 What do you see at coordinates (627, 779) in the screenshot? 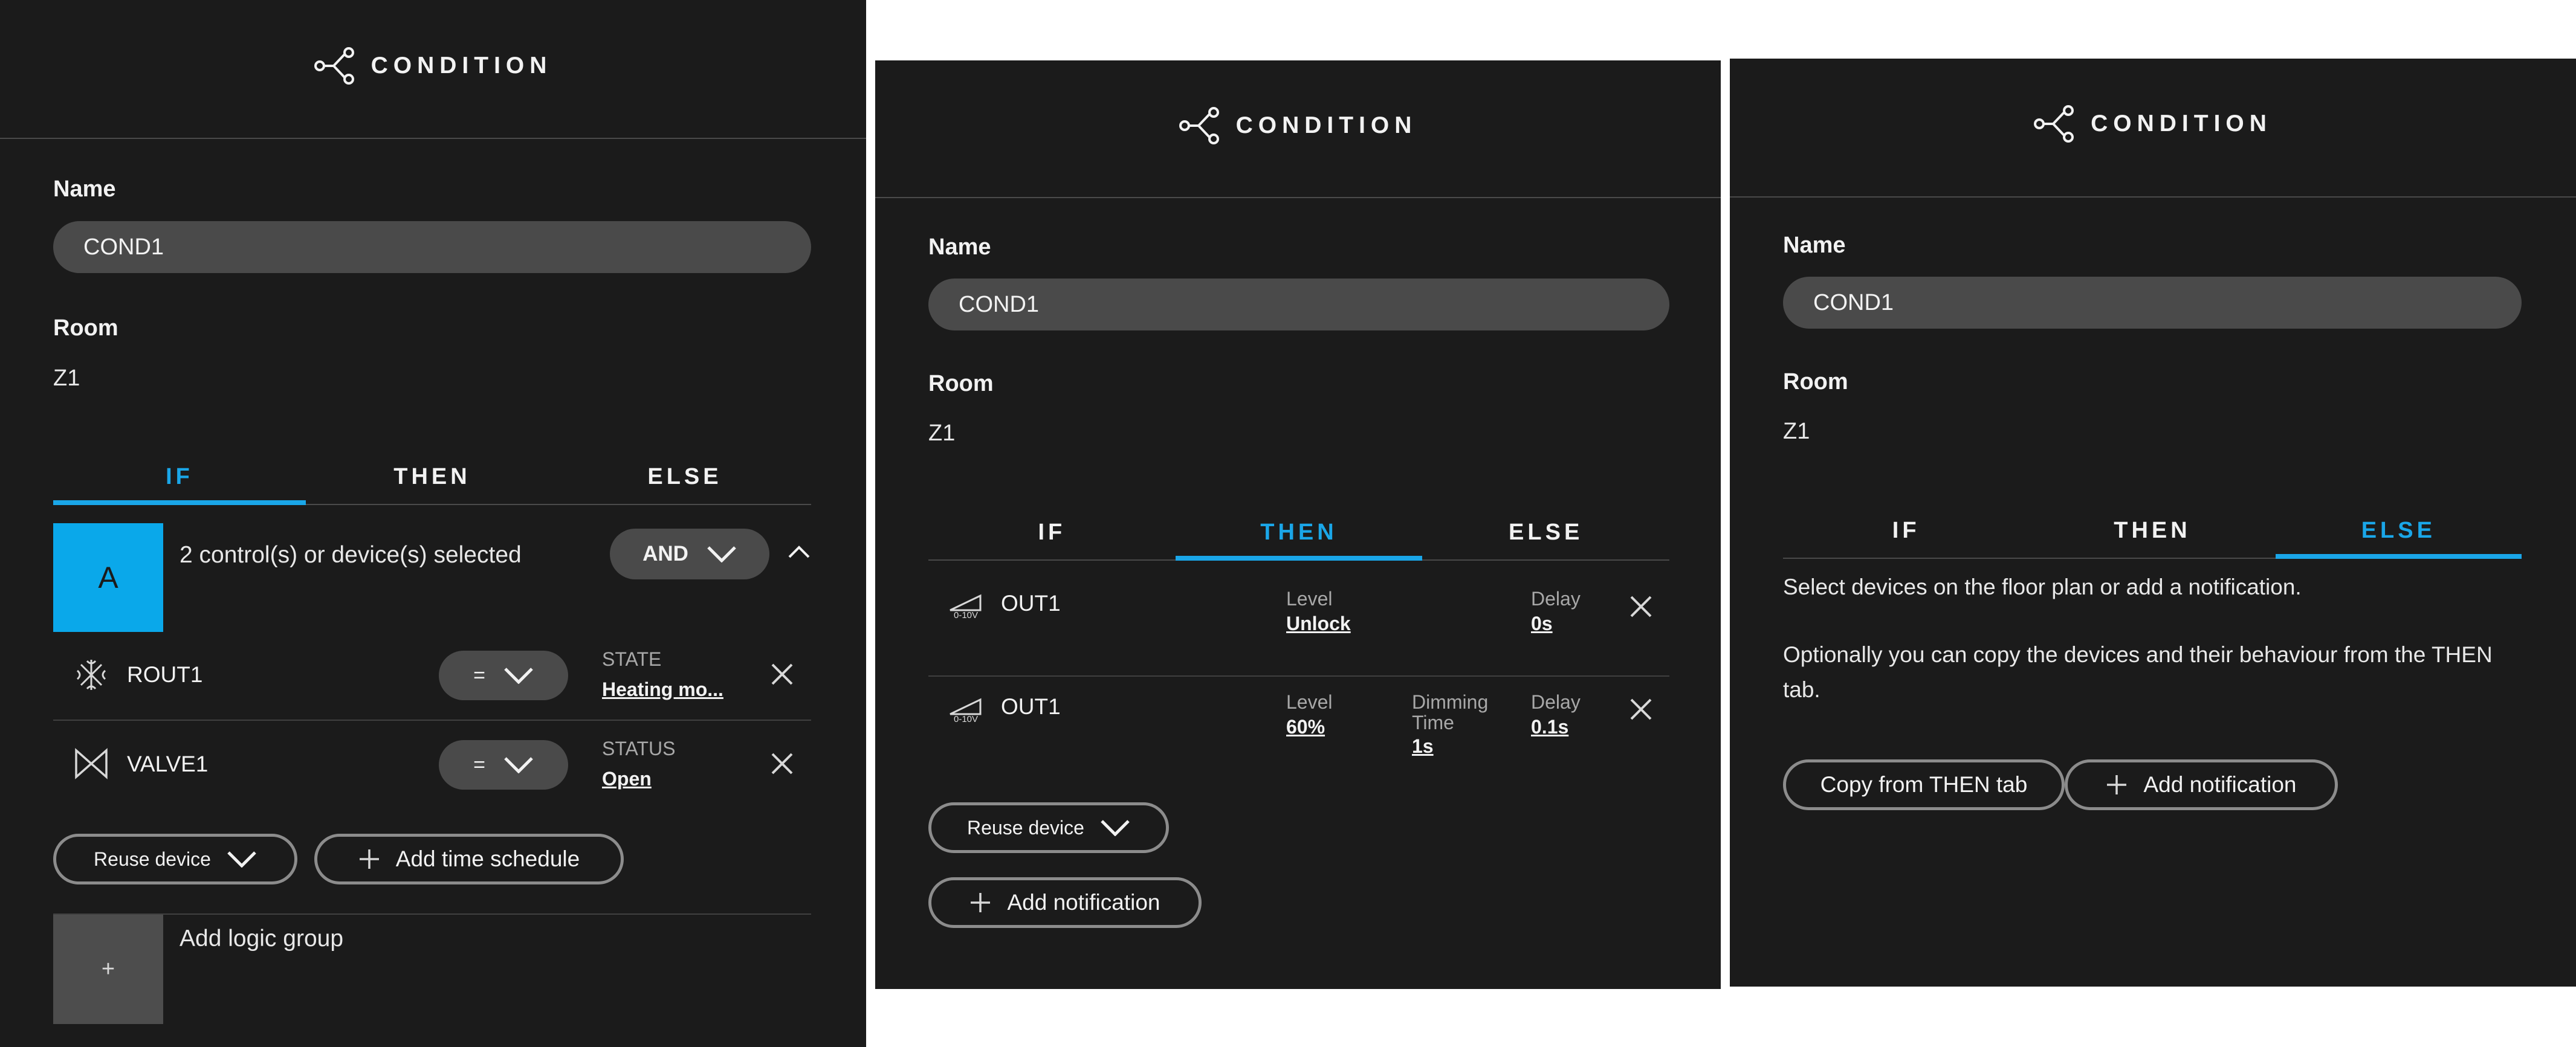
I see `property-value-link: Open` at bounding box center [627, 779].